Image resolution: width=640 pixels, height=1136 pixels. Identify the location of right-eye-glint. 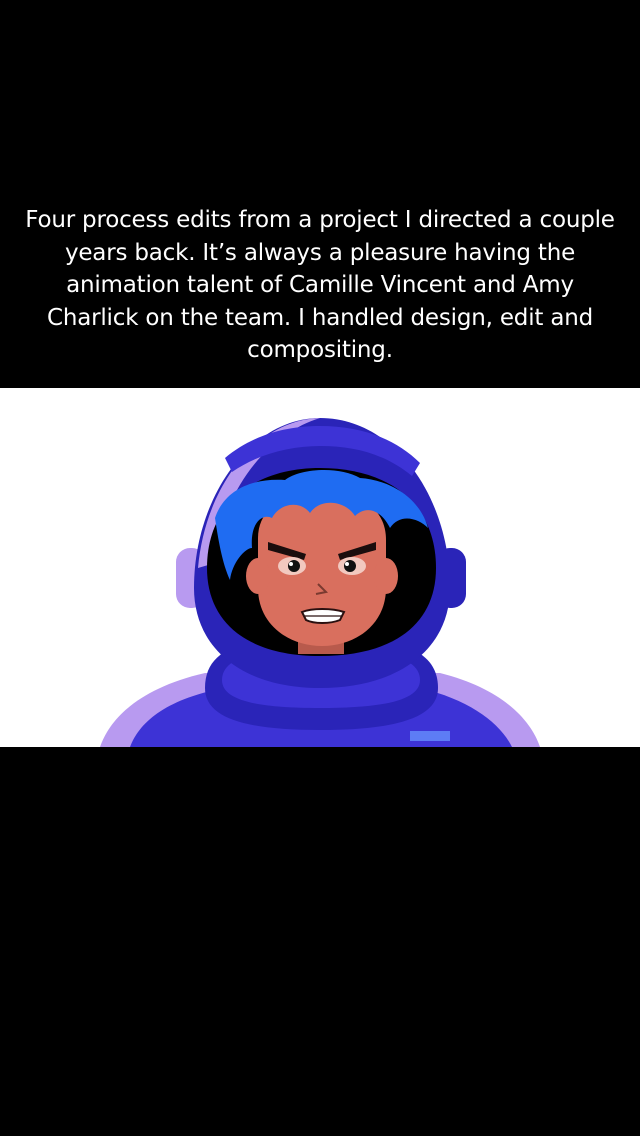
(347, 564).